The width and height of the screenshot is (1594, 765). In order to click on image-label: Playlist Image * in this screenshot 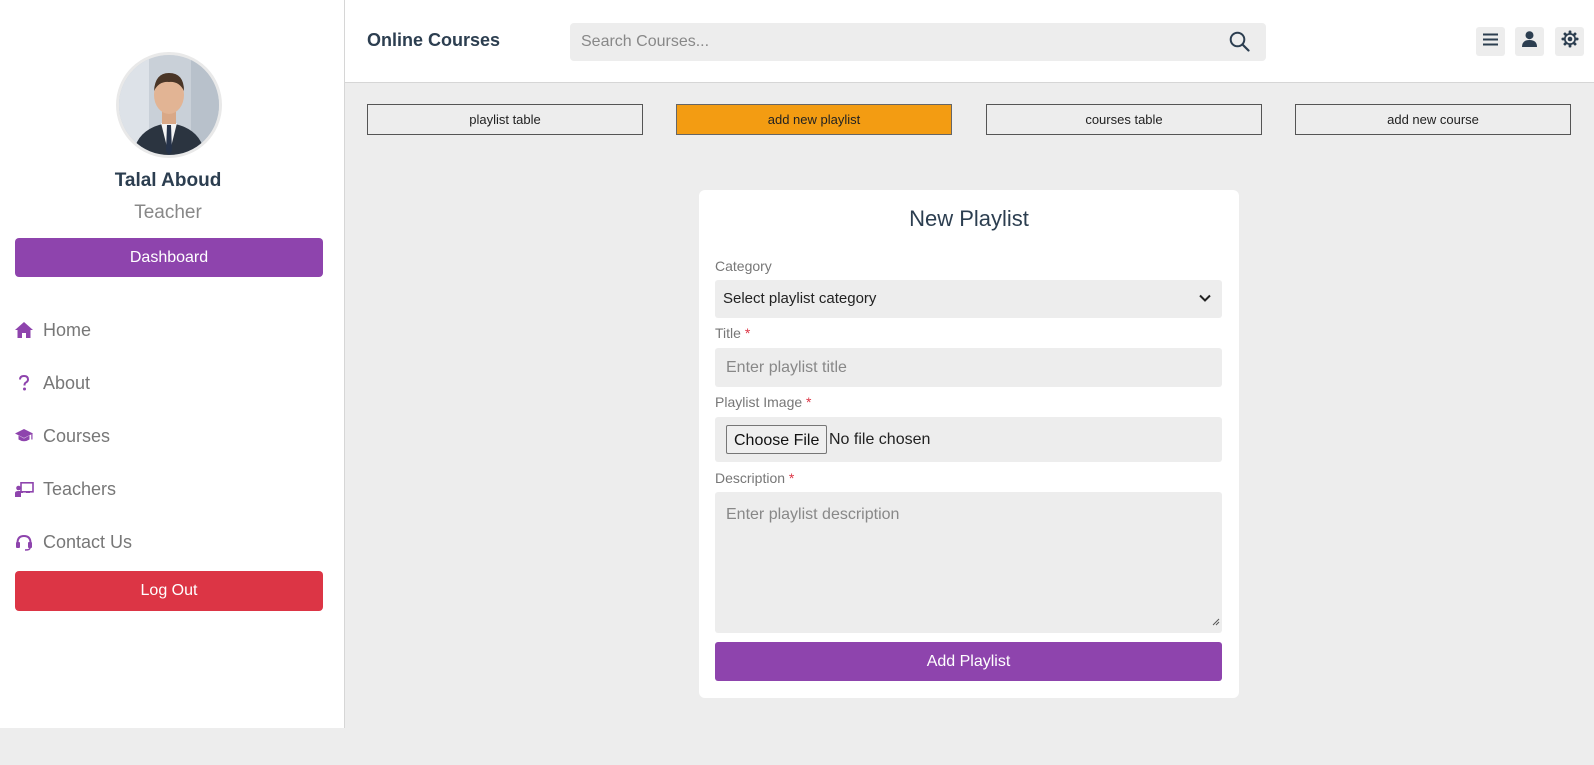, I will do `click(763, 402)`.